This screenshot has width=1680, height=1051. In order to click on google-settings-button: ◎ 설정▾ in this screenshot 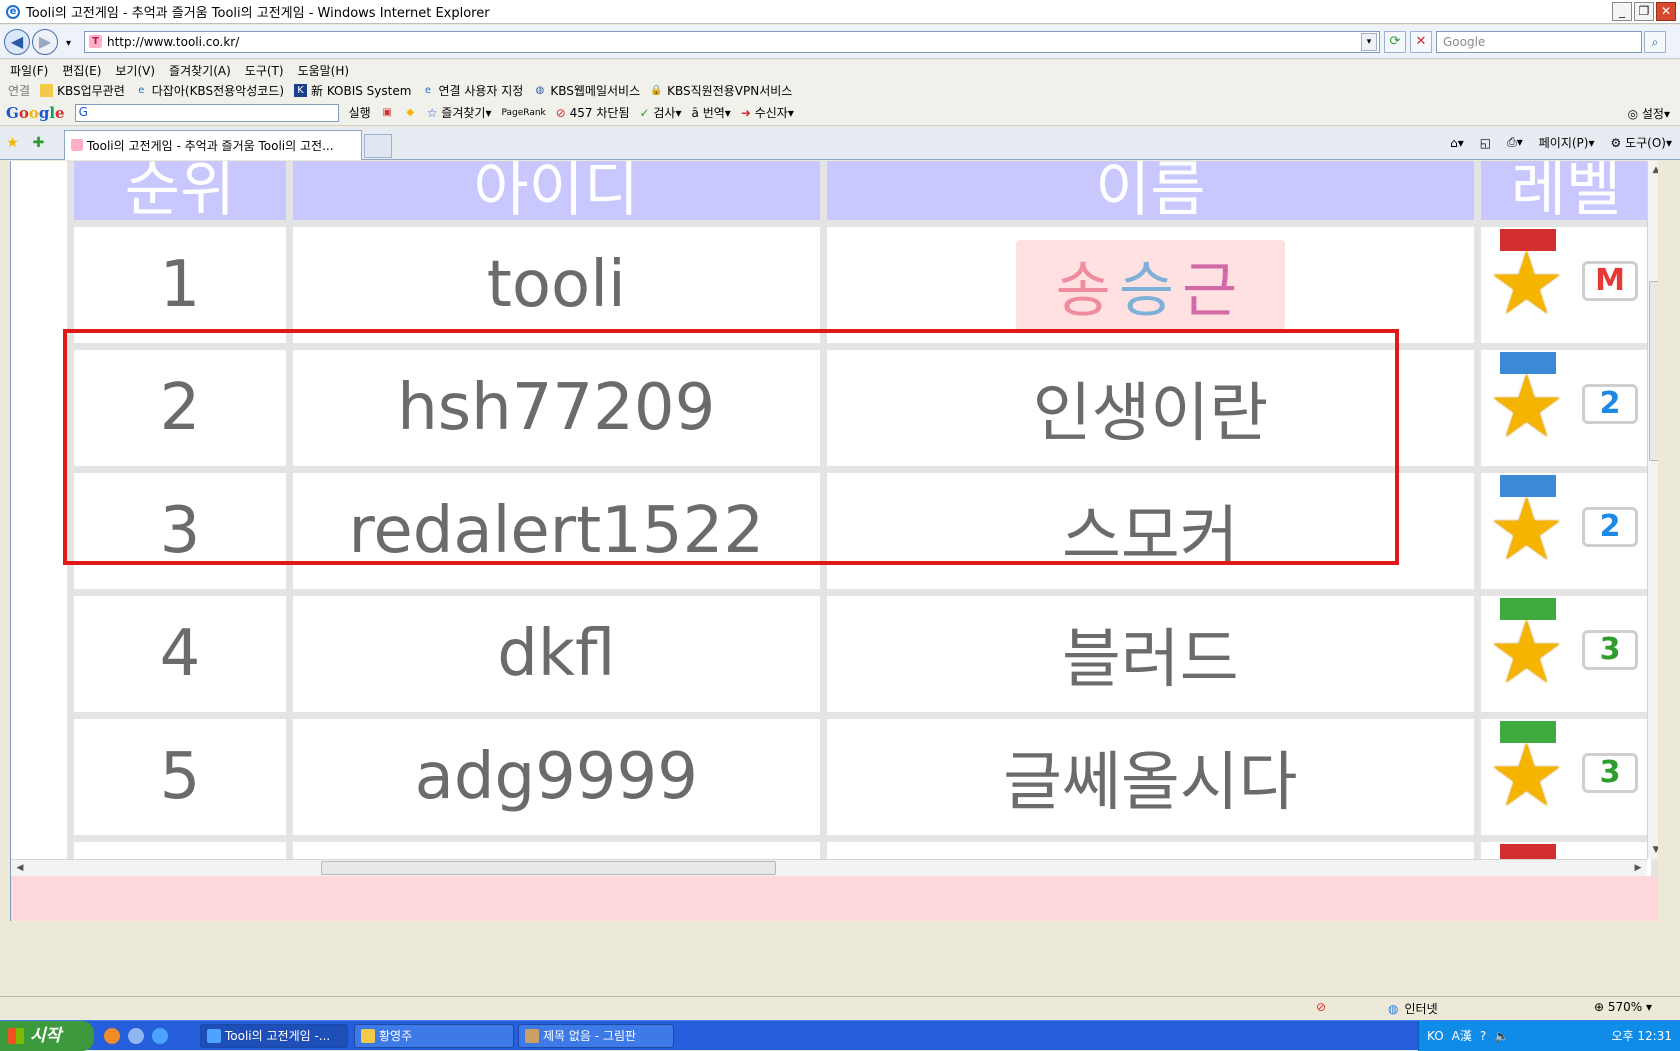, I will do `click(1649, 113)`.